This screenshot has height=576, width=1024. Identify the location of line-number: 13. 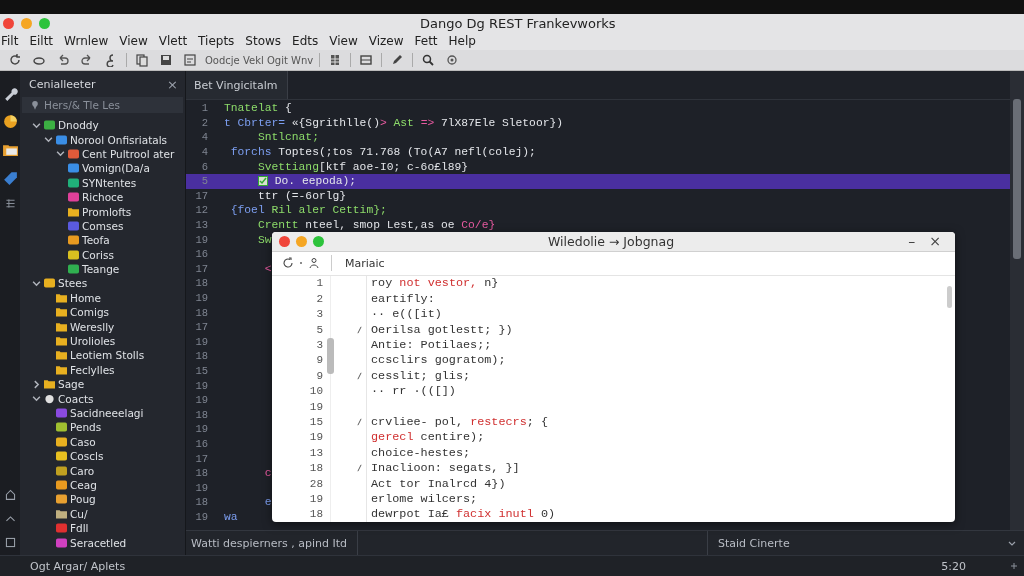
(201, 225).